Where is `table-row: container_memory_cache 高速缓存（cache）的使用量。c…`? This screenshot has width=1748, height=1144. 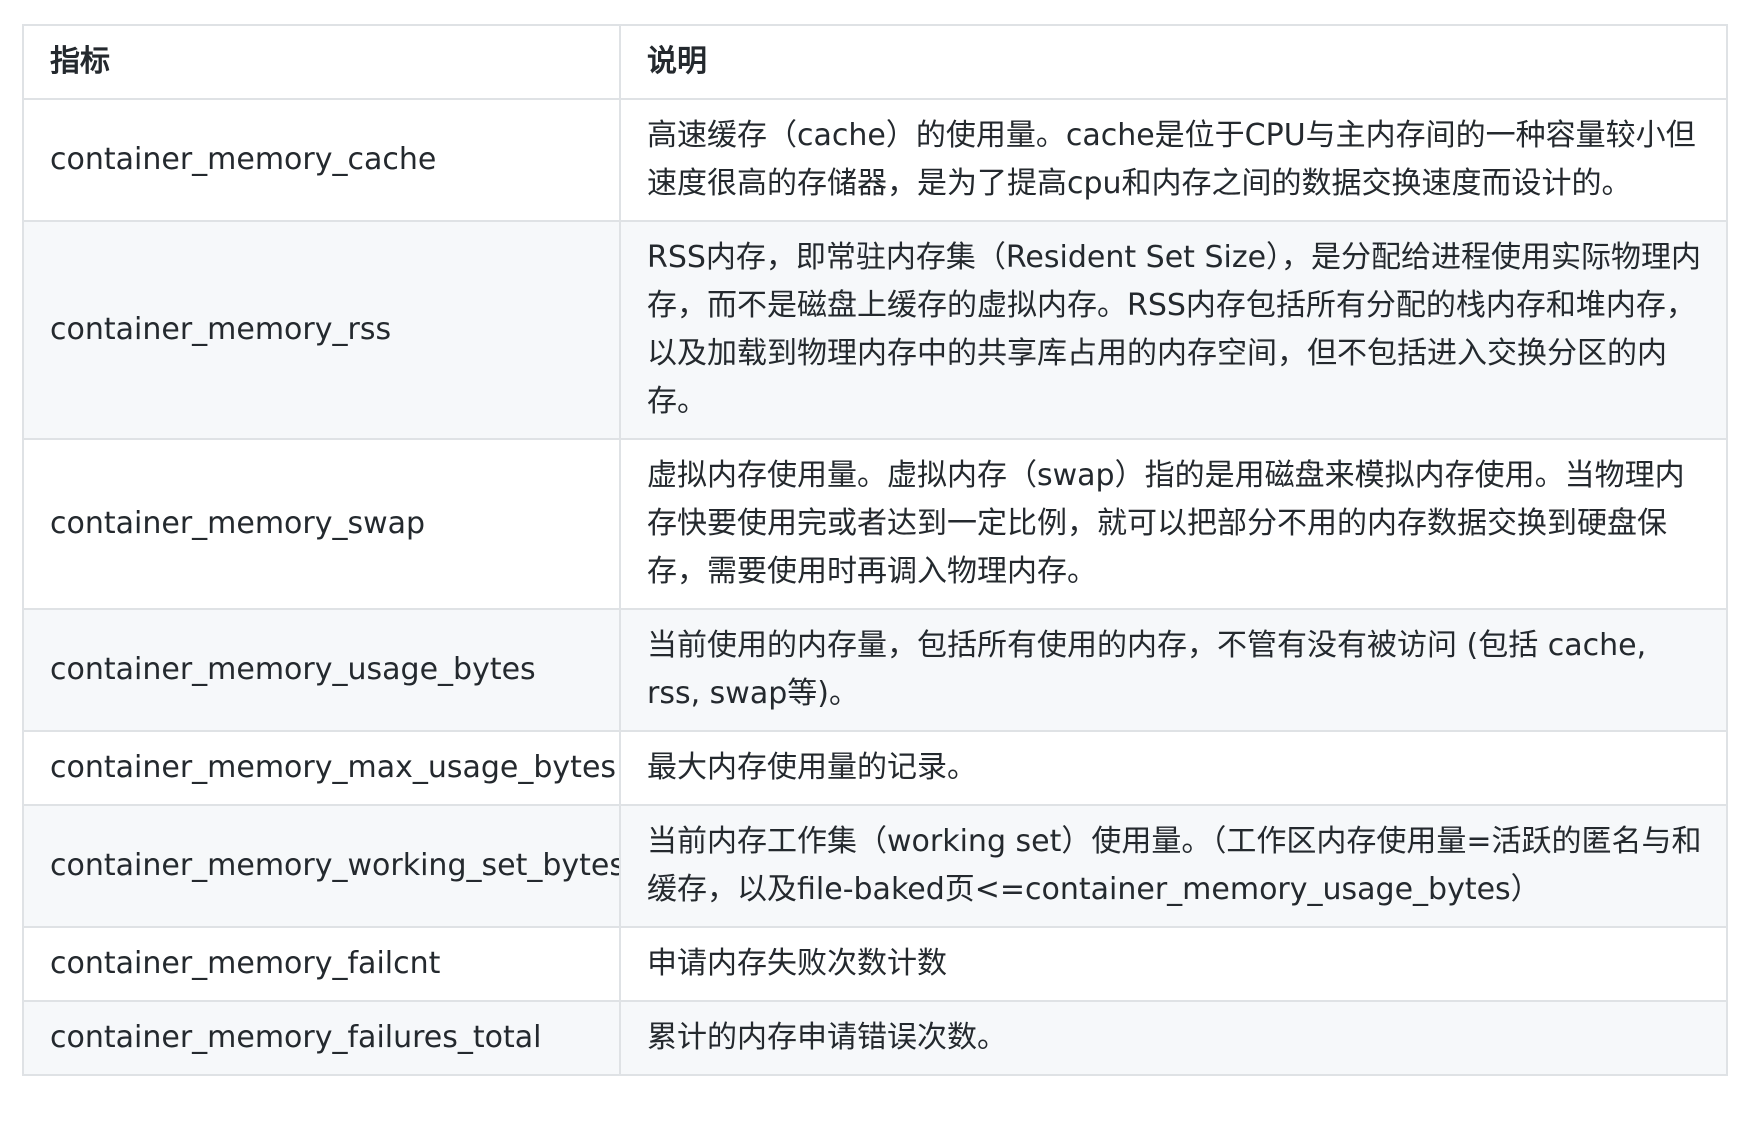 table-row: container_memory_cache 高速缓存（cache）的使用量。c… is located at coordinates (875, 160).